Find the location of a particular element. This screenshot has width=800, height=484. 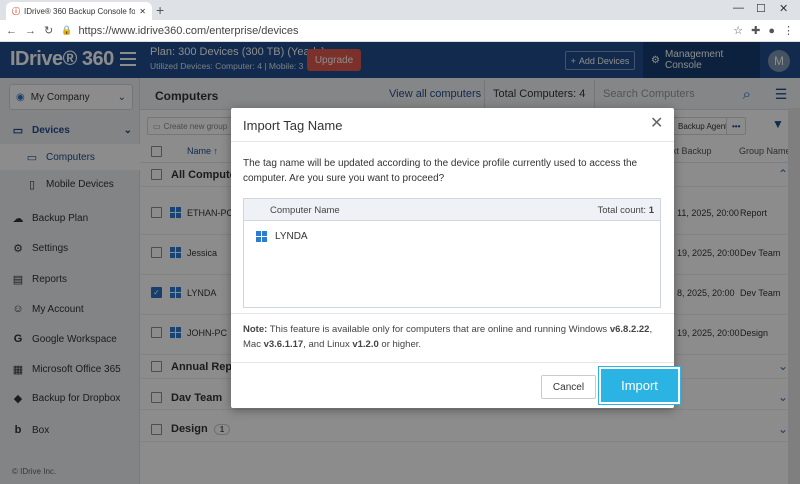

computer-name: LYNDA is located at coordinates (291, 236).